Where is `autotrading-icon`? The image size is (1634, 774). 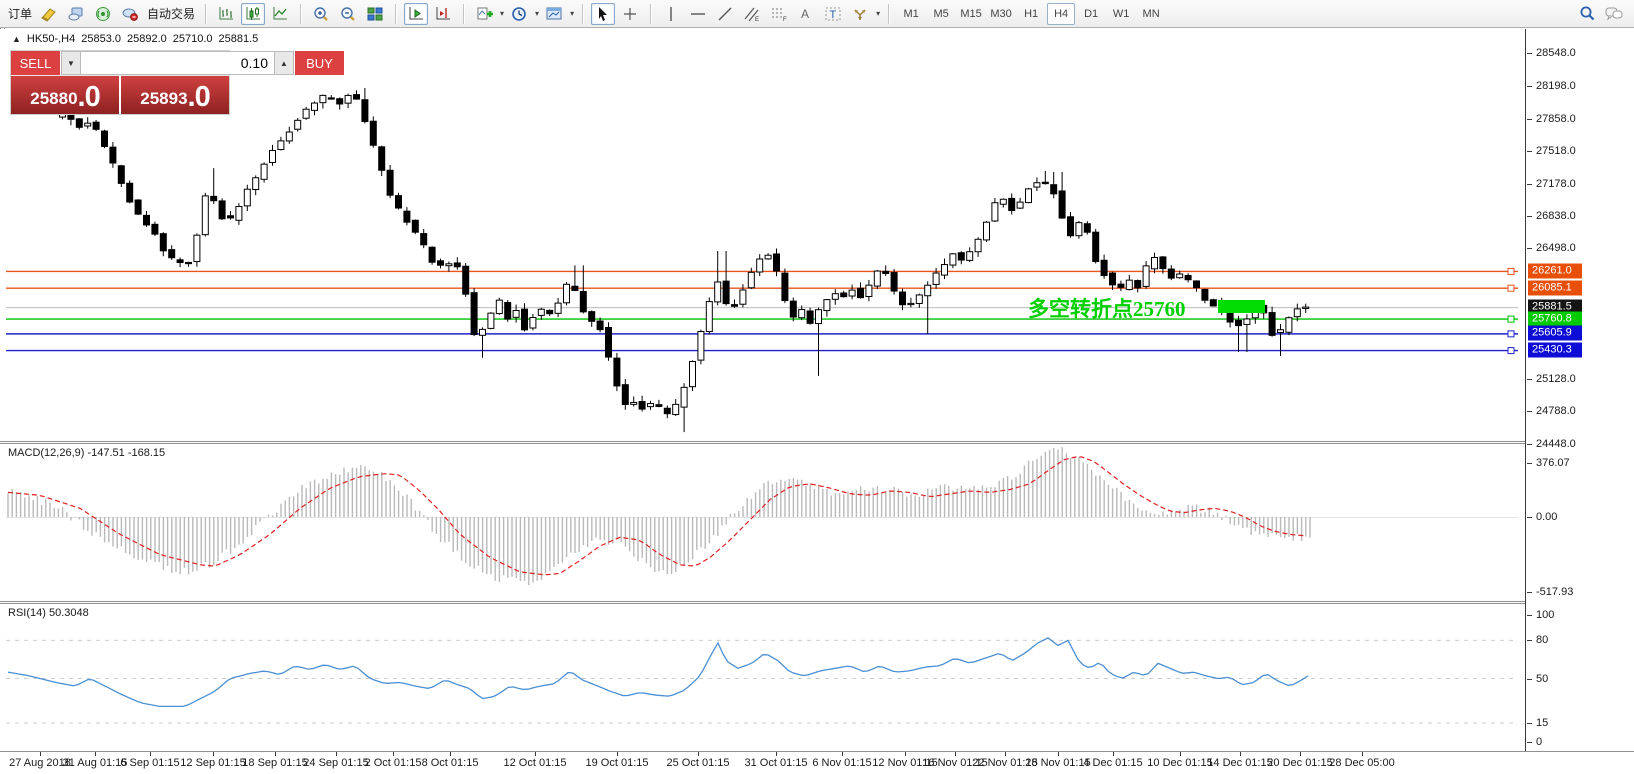
autotrading-icon is located at coordinates (130, 14).